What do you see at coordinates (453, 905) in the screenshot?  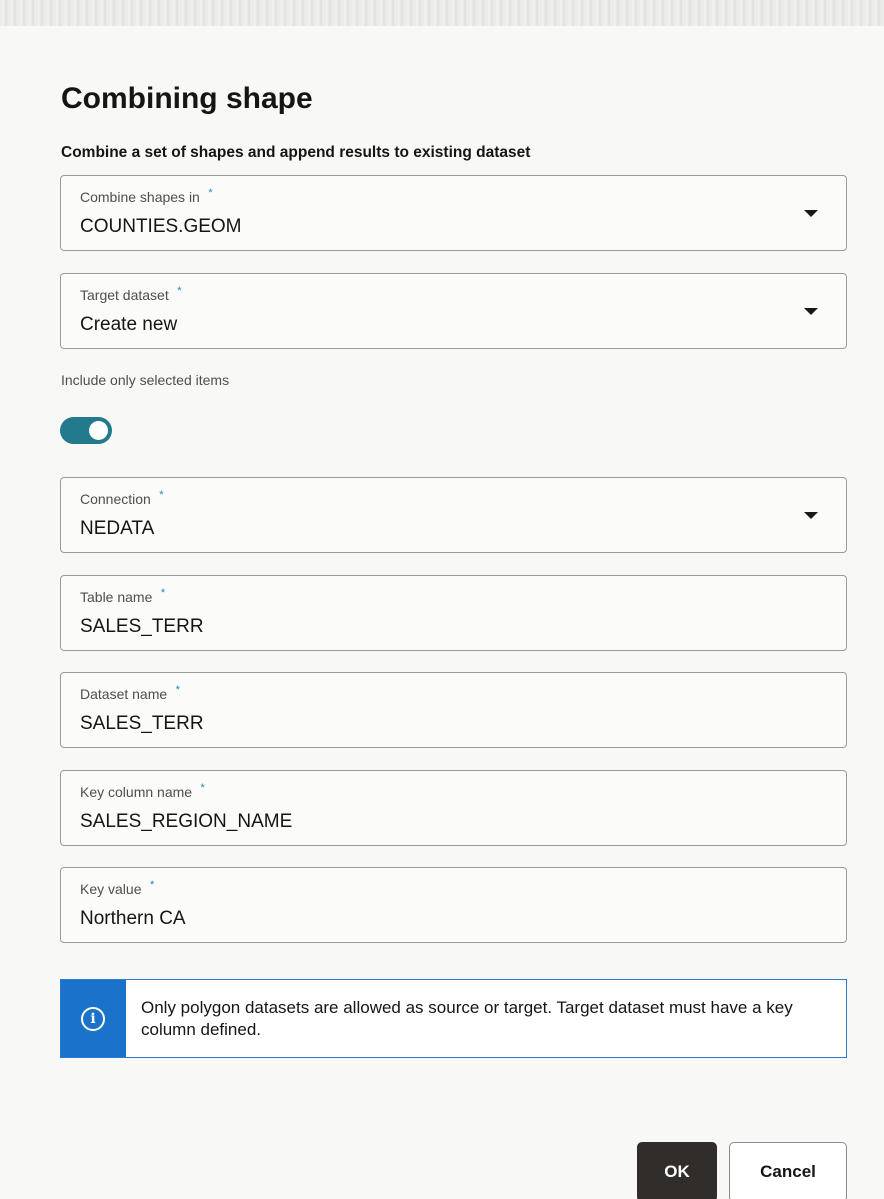 I see `key-value-field: Key value * Northern CA` at bounding box center [453, 905].